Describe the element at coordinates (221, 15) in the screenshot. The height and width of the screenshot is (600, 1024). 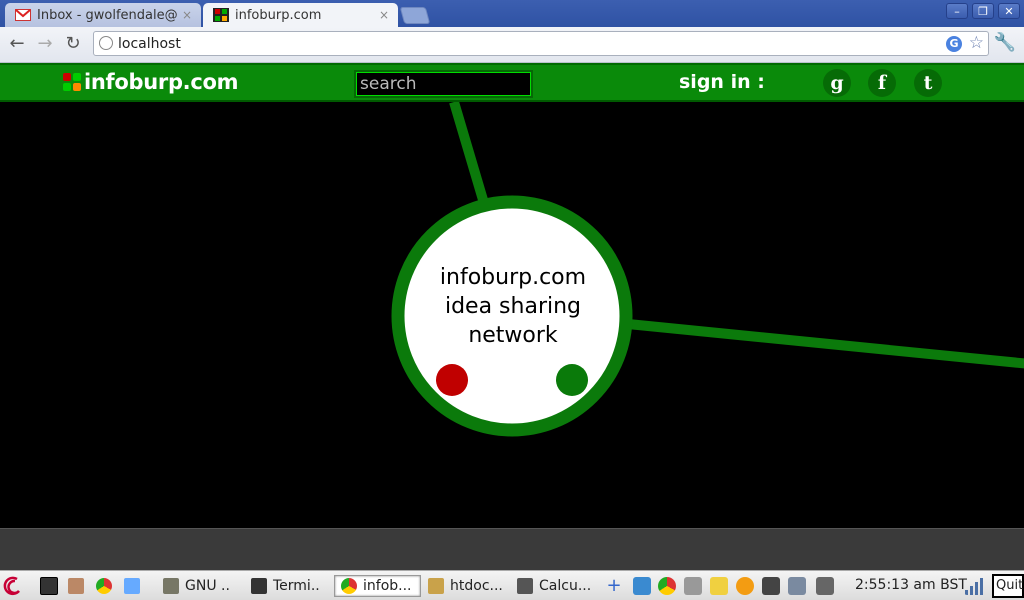
I see `infoburp-favicon` at that location.